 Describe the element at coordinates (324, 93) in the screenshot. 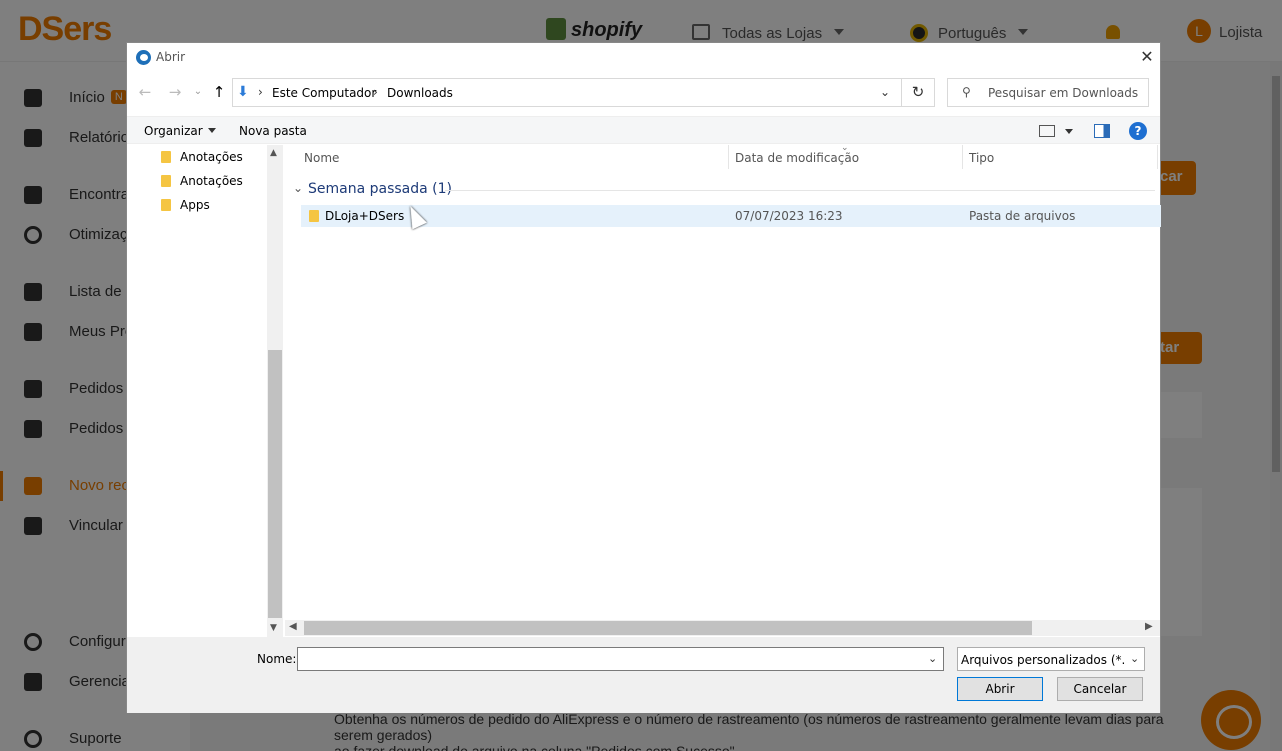

I see `breadcrumb-this-pc: Este Computador` at that location.